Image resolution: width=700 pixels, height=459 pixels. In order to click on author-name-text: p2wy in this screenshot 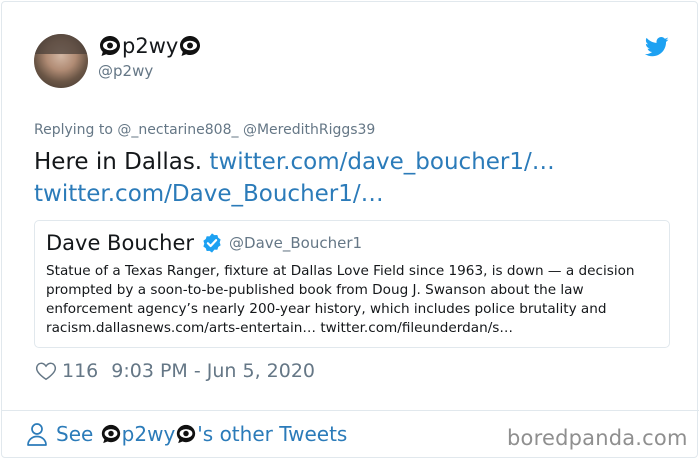, I will do `click(150, 46)`.